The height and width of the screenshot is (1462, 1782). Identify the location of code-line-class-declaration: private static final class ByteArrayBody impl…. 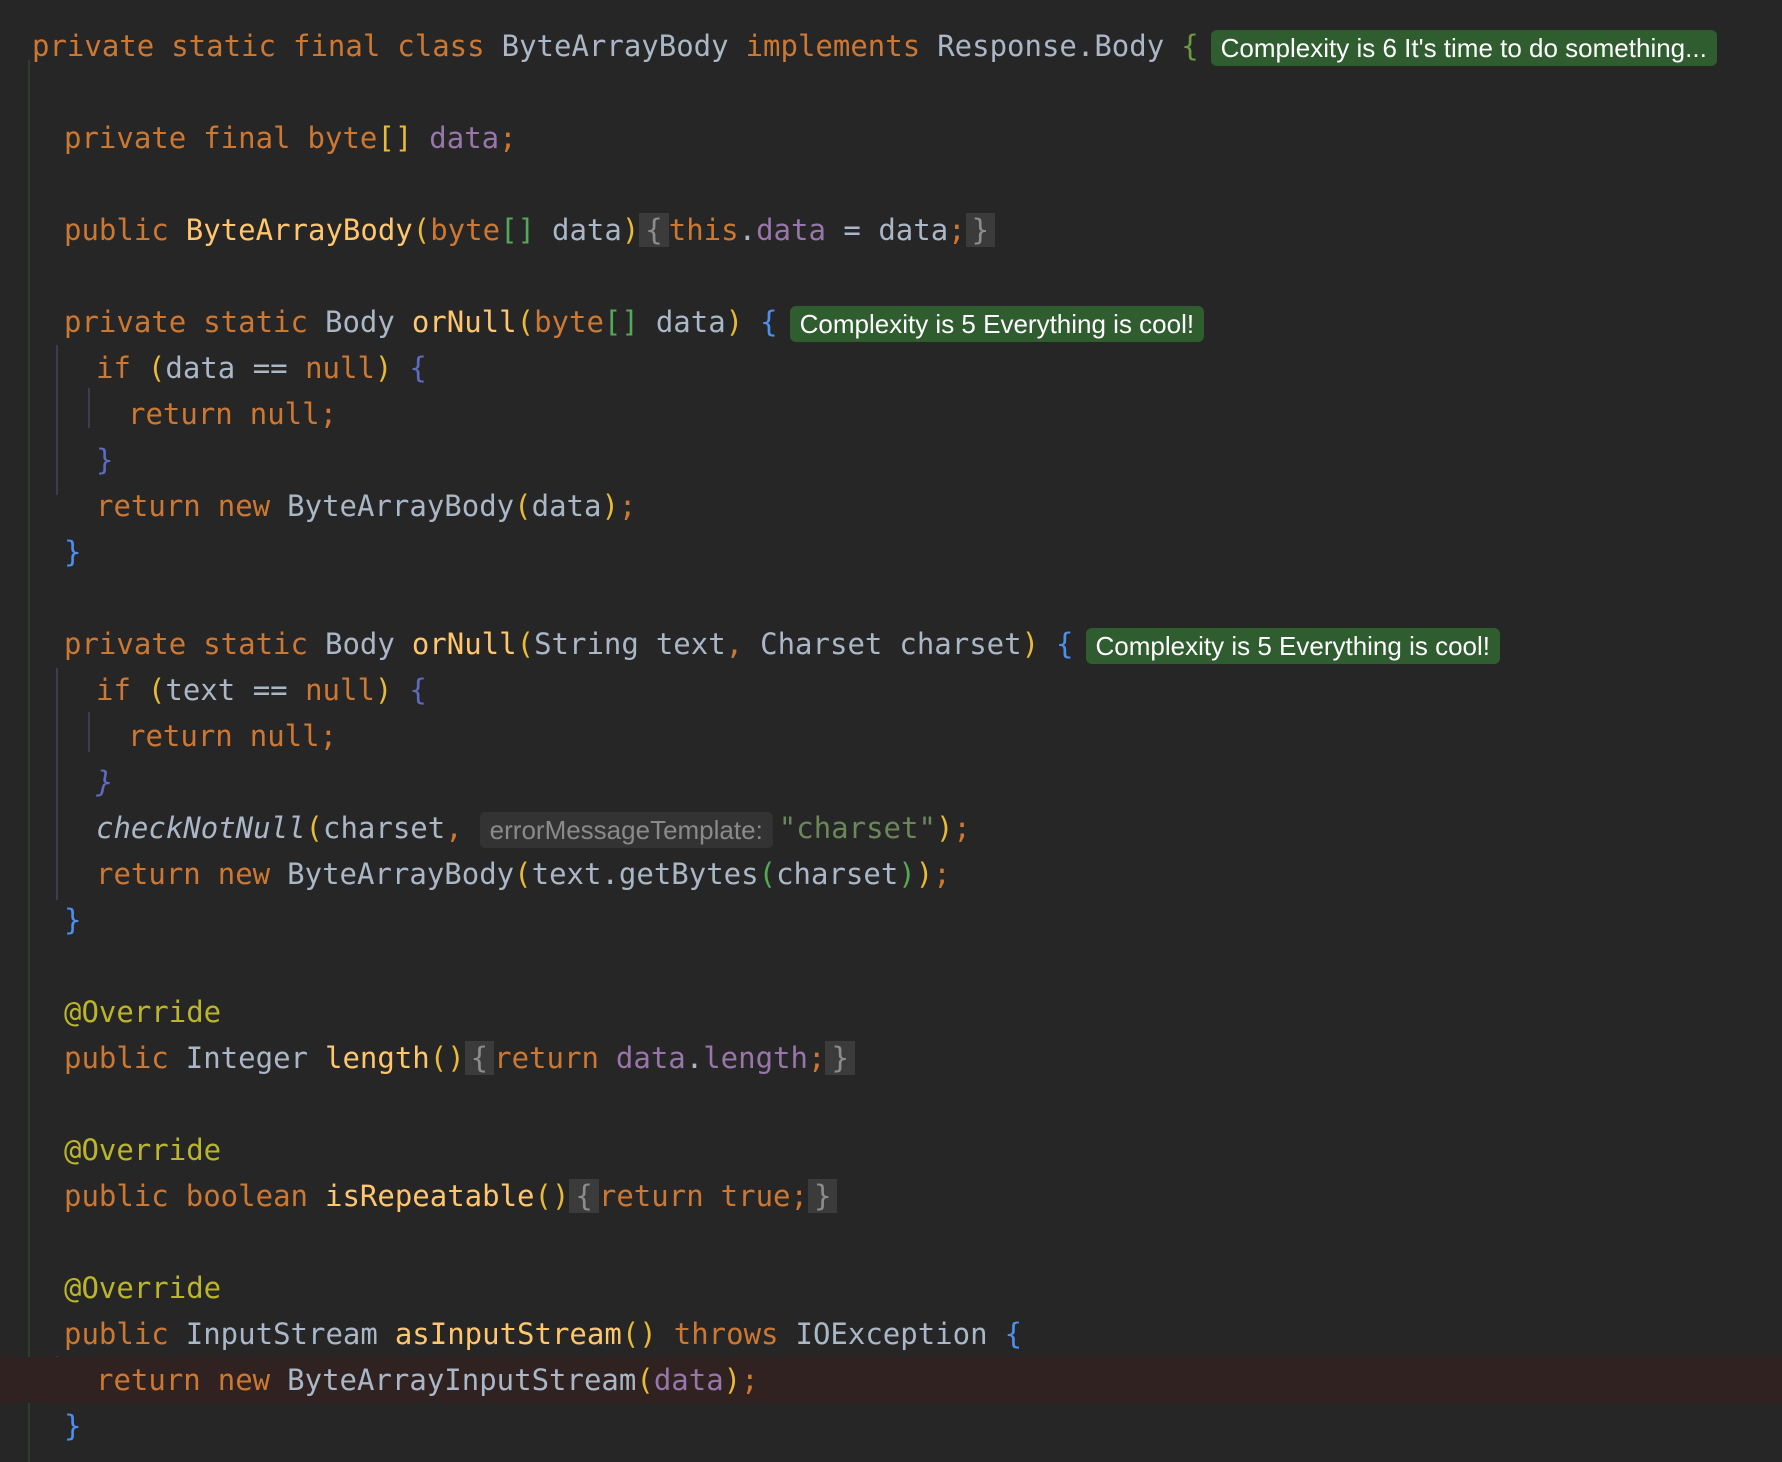
(891, 46).